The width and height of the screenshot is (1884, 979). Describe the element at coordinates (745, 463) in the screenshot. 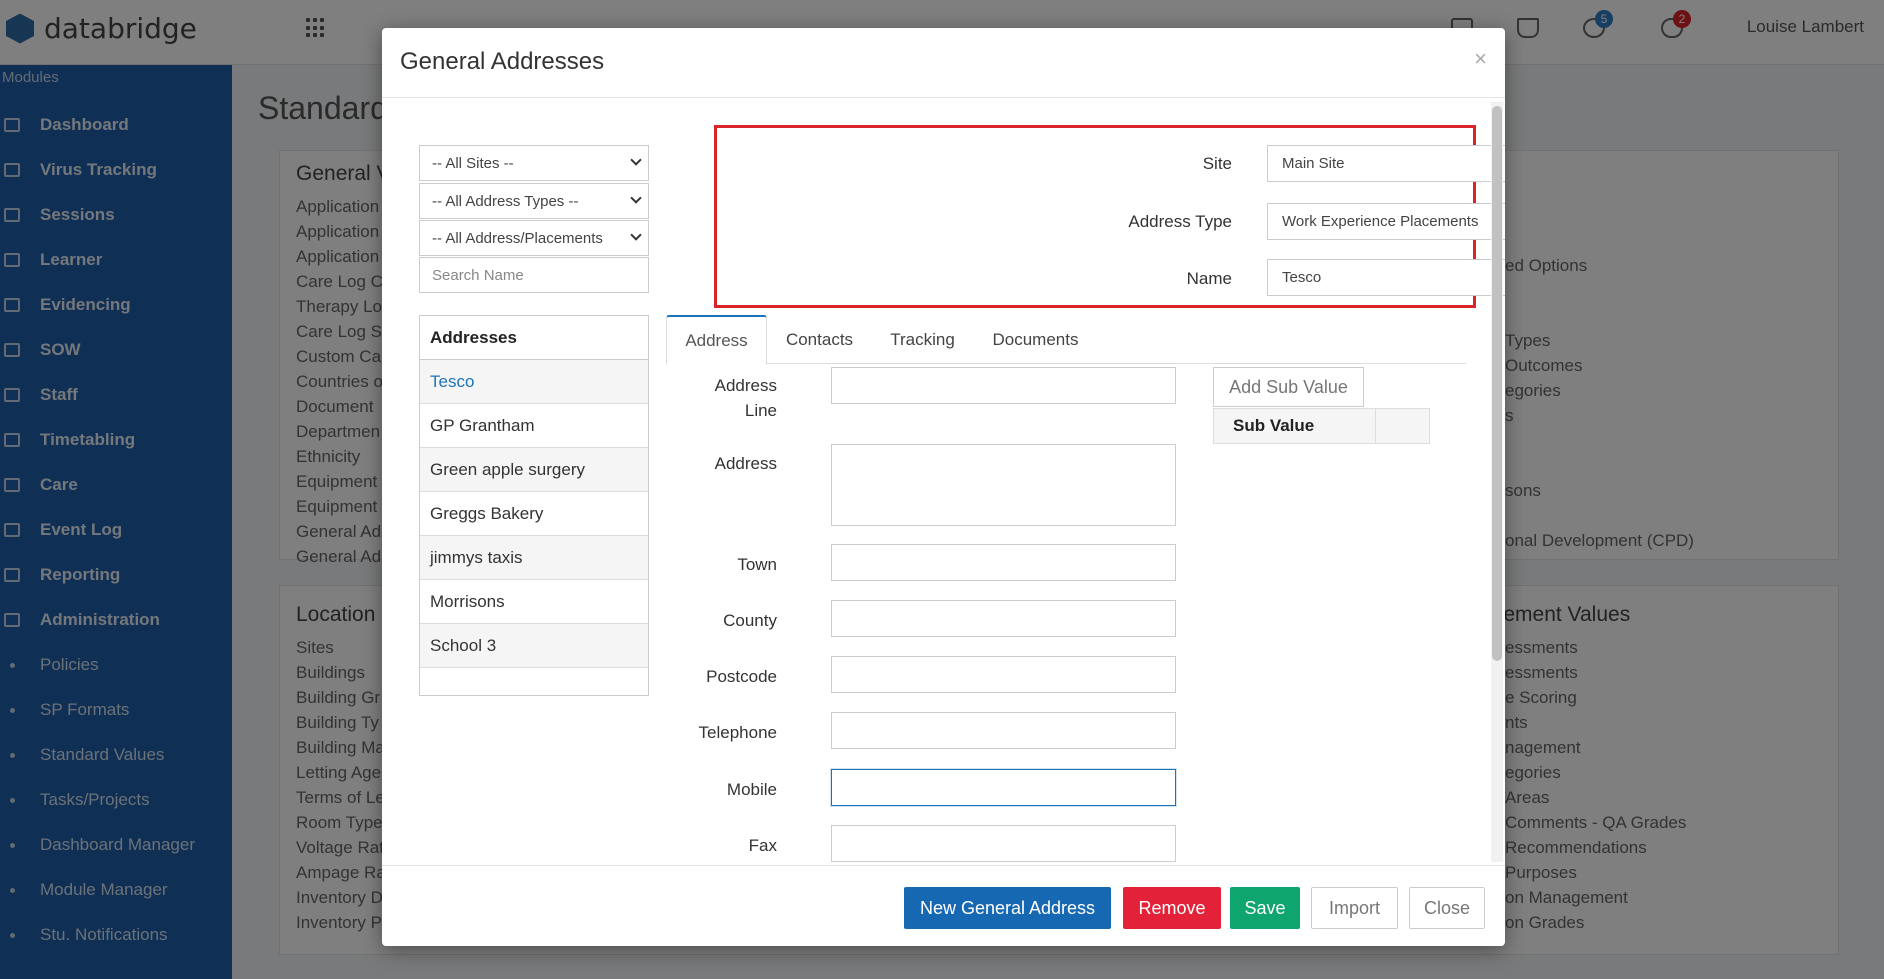

I see `address-label: Address` at that location.